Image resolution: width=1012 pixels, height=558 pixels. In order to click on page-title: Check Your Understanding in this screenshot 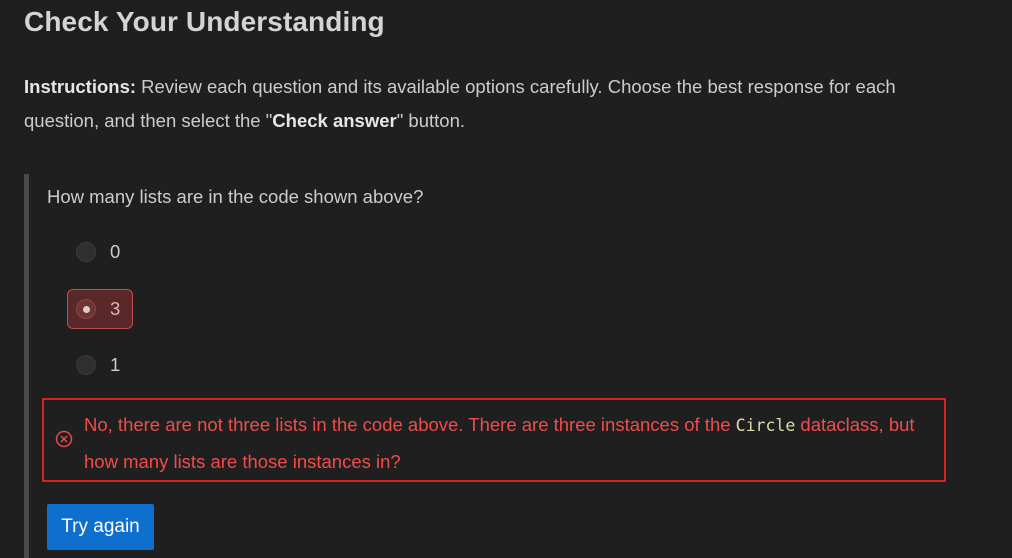, I will do `click(204, 21)`.